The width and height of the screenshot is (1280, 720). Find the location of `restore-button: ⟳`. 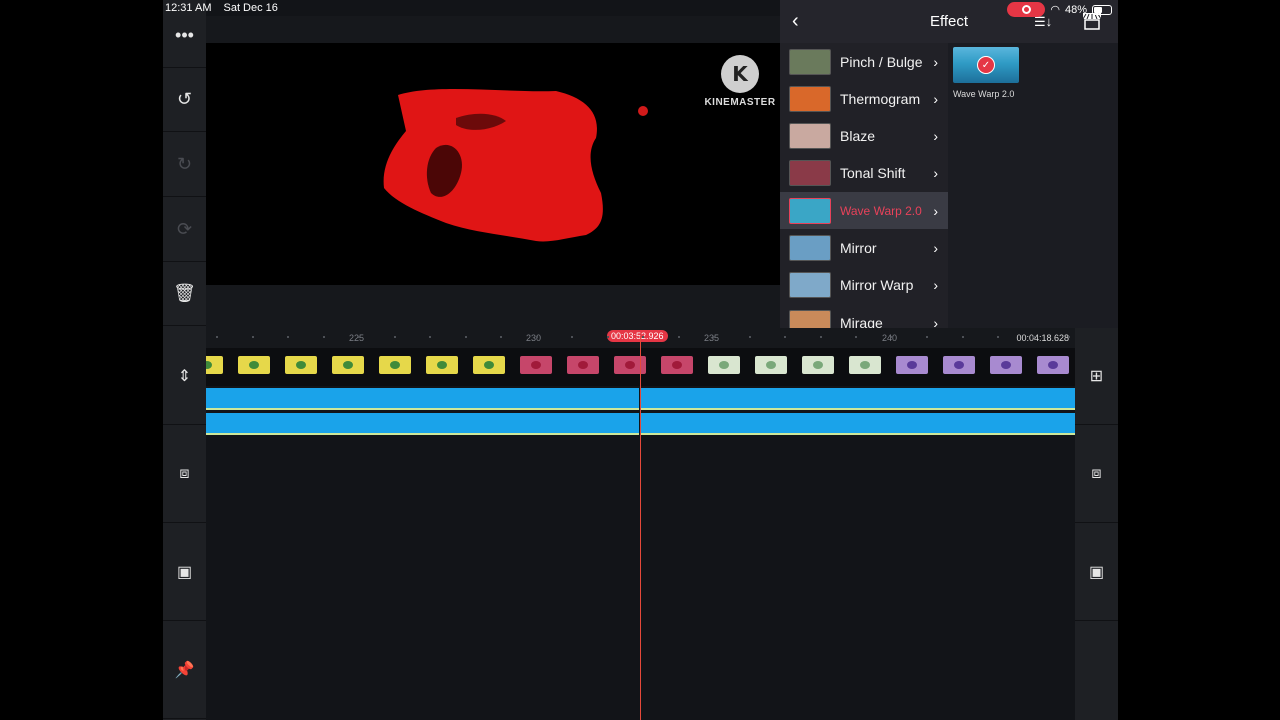

restore-button: ⟳ is located at coordinates (184, 230).